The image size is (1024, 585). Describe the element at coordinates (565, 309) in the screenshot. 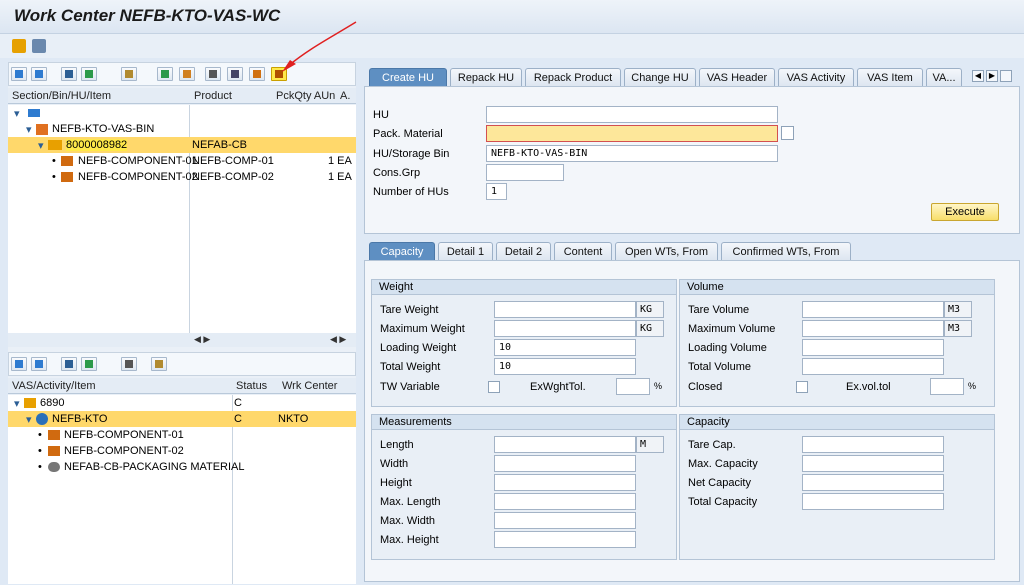

I see `tare-weight-input` at that location.